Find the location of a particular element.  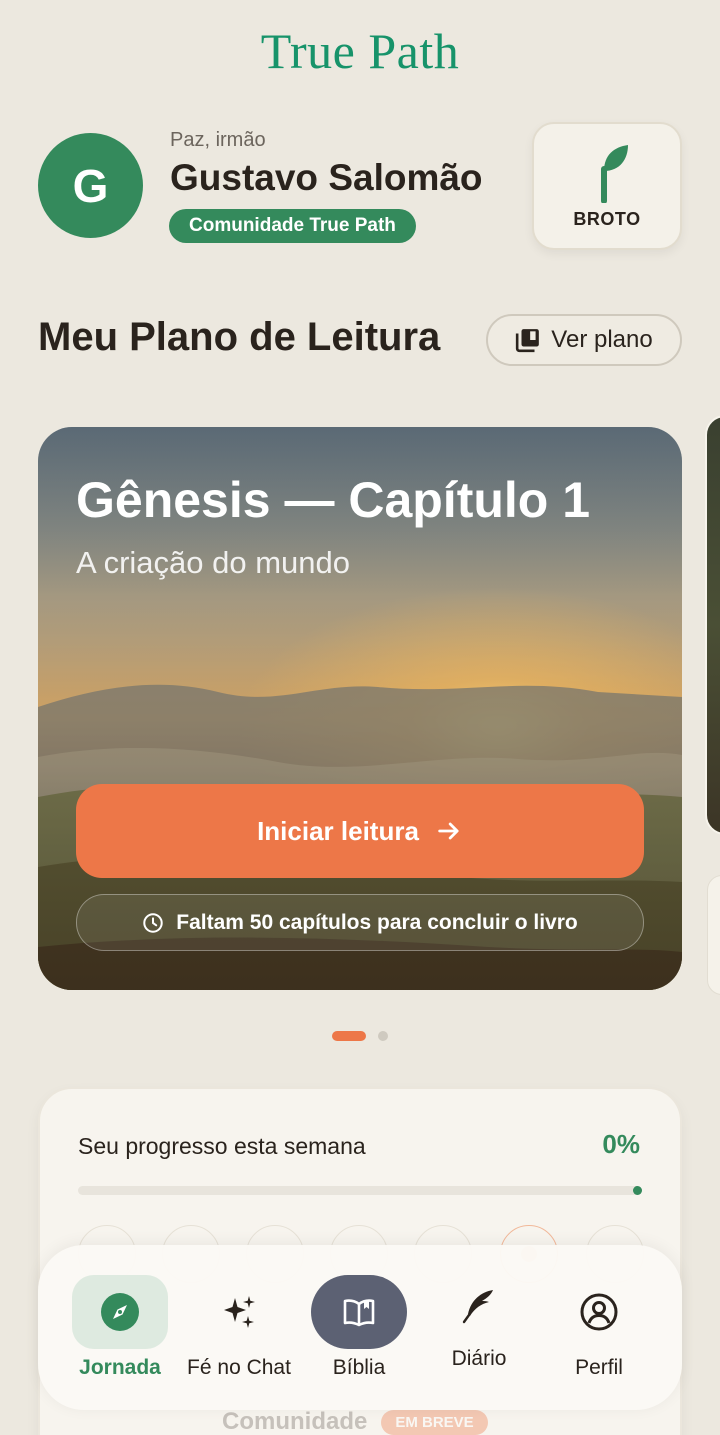

nav-item-fe-no-chat: Fé no Chat is located at coordinates (239, 1327).